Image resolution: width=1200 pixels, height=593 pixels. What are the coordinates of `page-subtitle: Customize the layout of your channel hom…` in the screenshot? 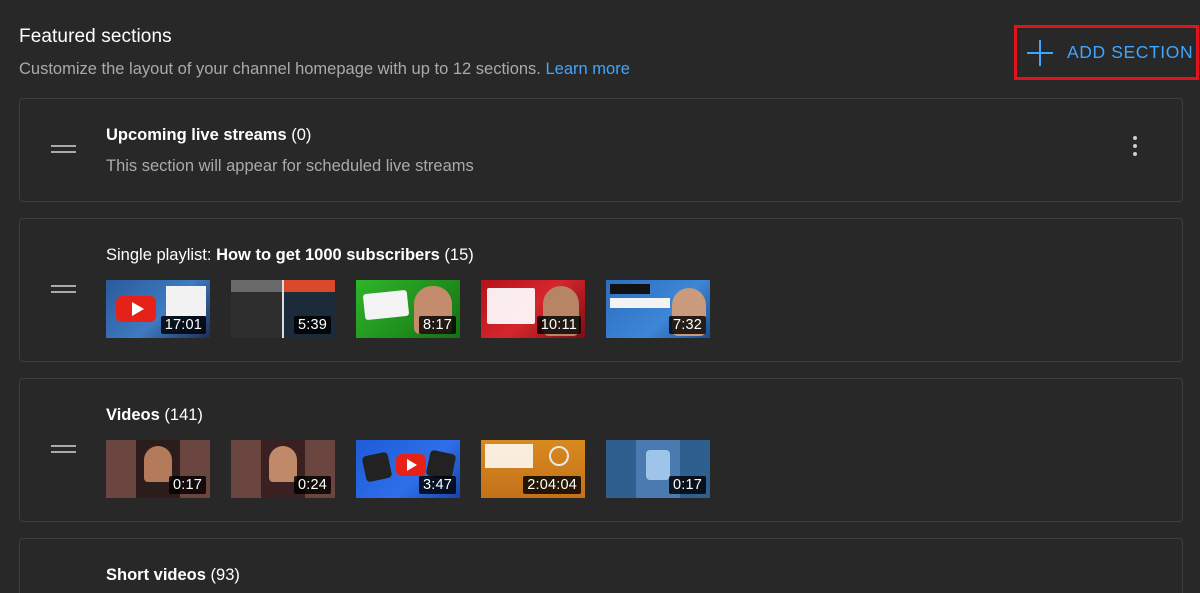 It's located at (324, 69).